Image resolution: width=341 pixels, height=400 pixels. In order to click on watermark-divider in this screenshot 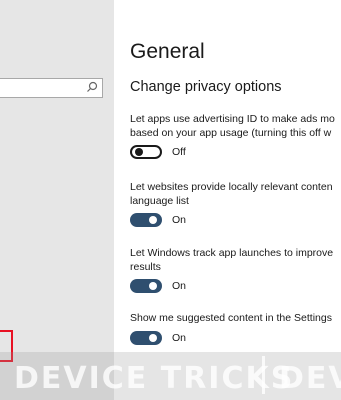, I will do `click(263, 375)`.